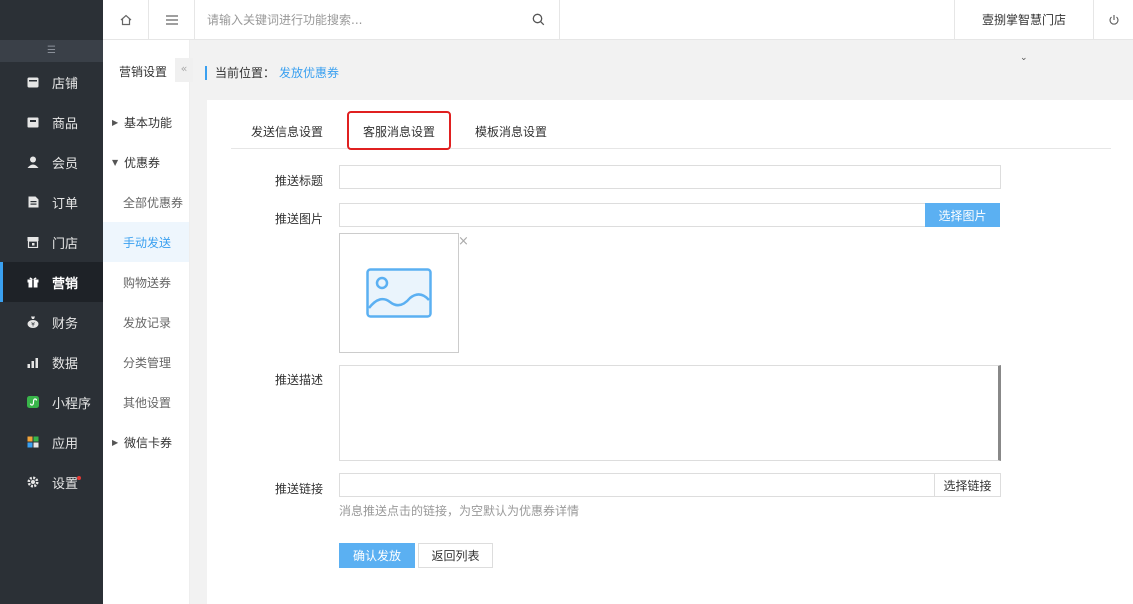 Image resolution: width=1133 pixels, height=604 pixels. I want to click on menu-toggle-button, so click(172, 19).